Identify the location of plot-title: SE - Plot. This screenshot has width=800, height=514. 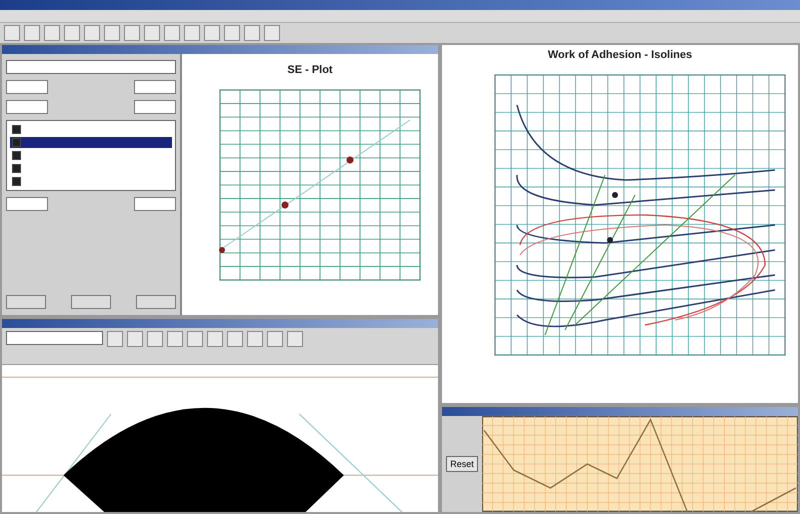
(310, 70).